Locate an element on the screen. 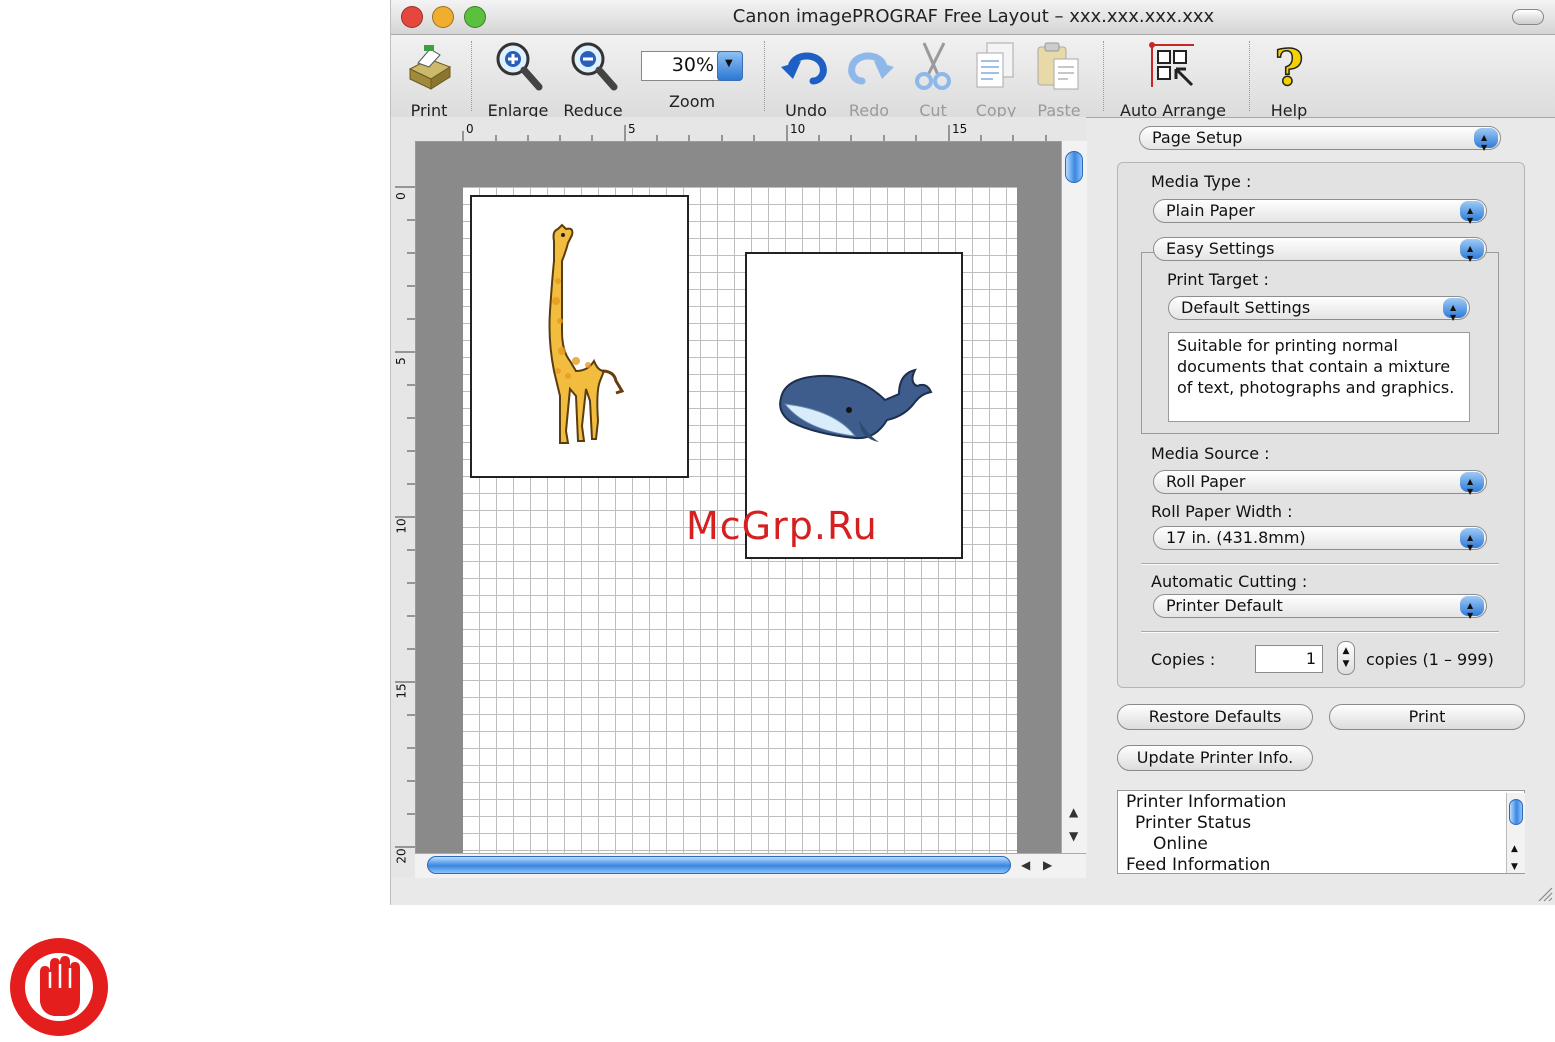  help-label: Help is located at coordinates (1289, 110).